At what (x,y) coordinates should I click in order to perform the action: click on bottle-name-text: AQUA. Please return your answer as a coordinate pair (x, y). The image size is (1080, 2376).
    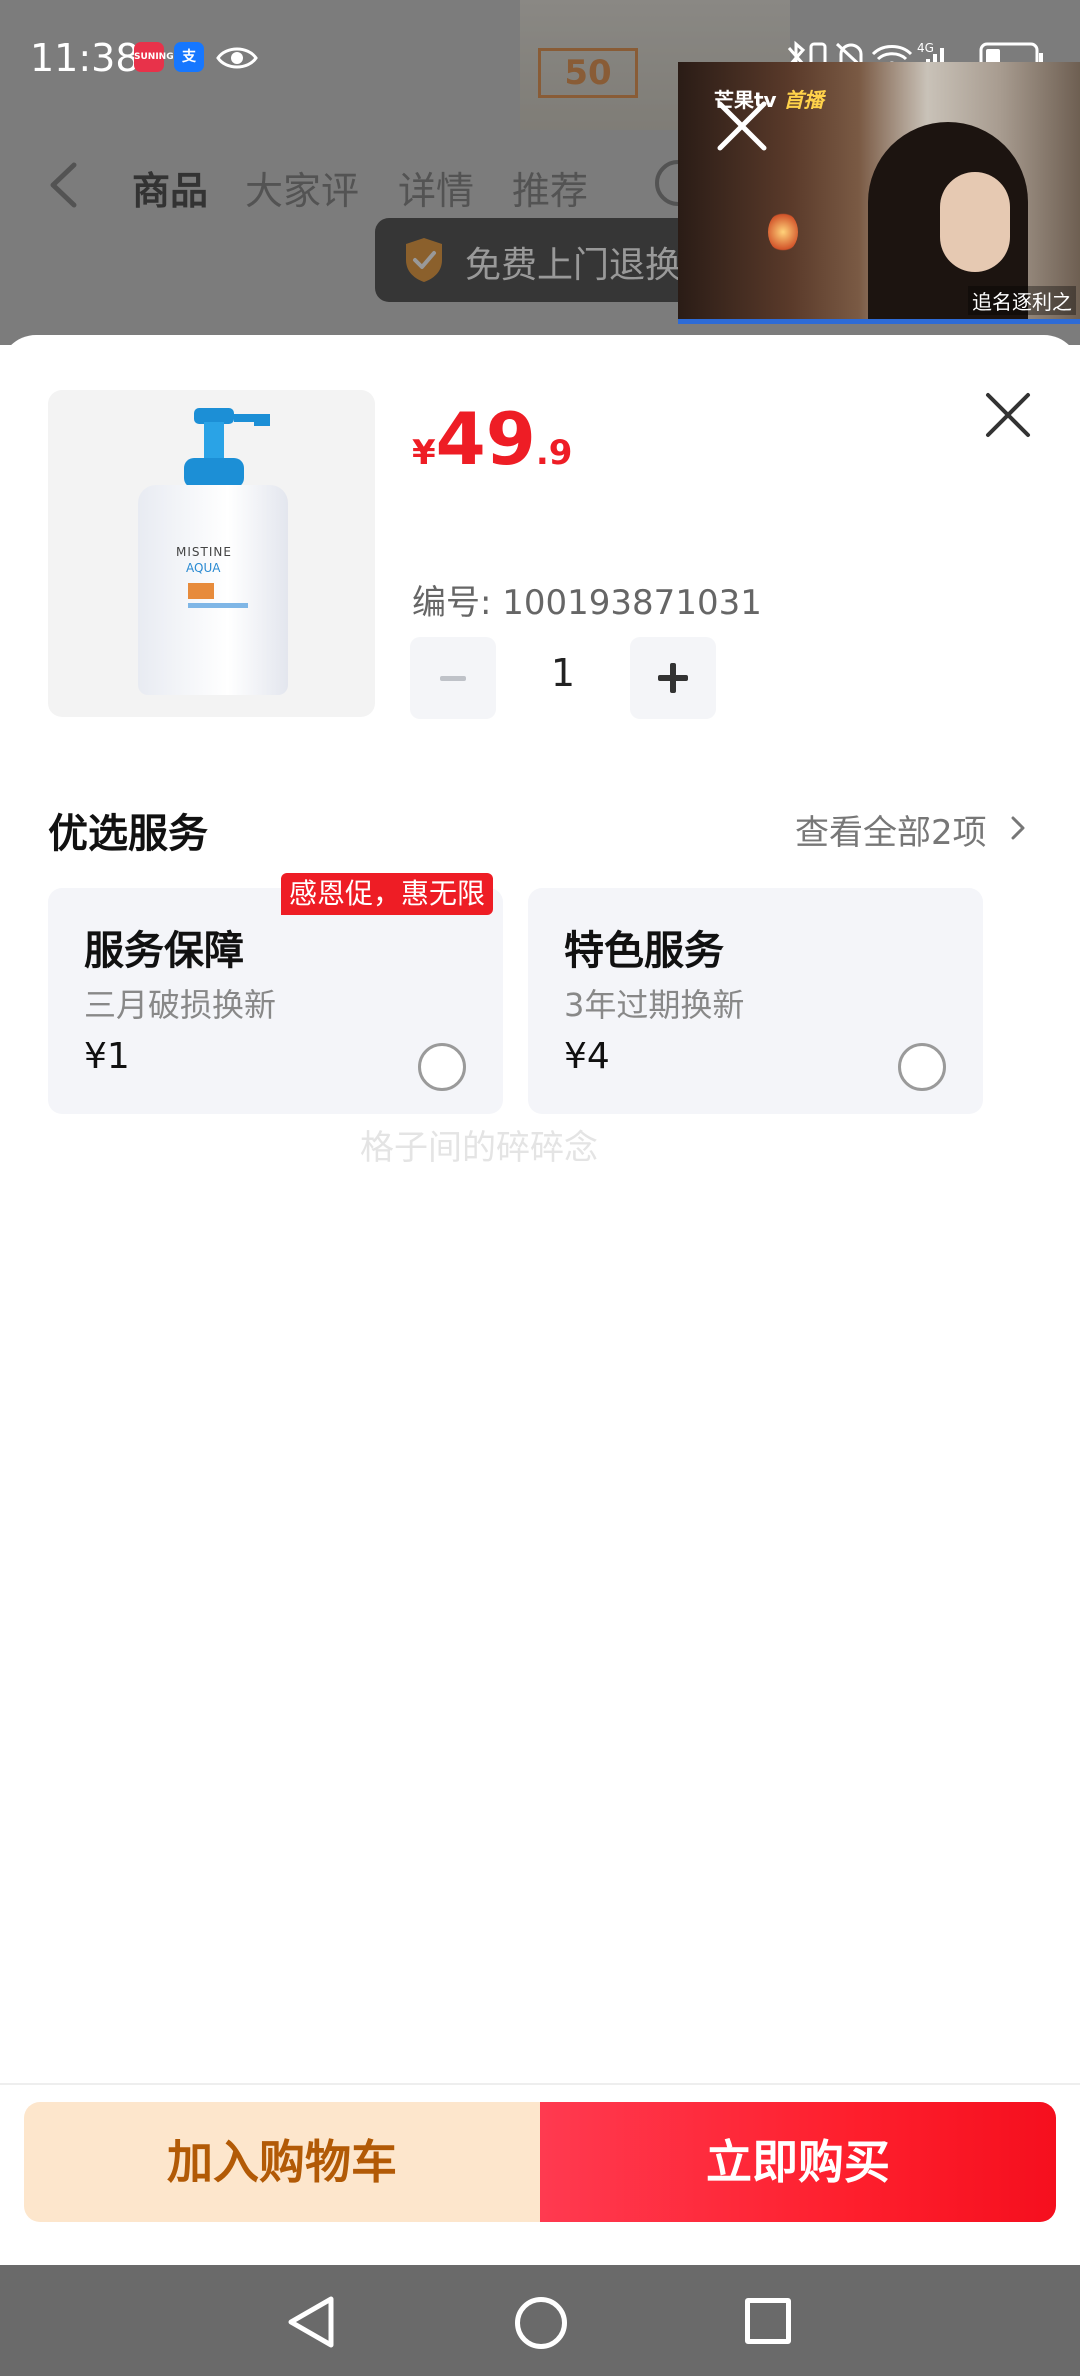
    Looking at the image, I should click on (203, 568).